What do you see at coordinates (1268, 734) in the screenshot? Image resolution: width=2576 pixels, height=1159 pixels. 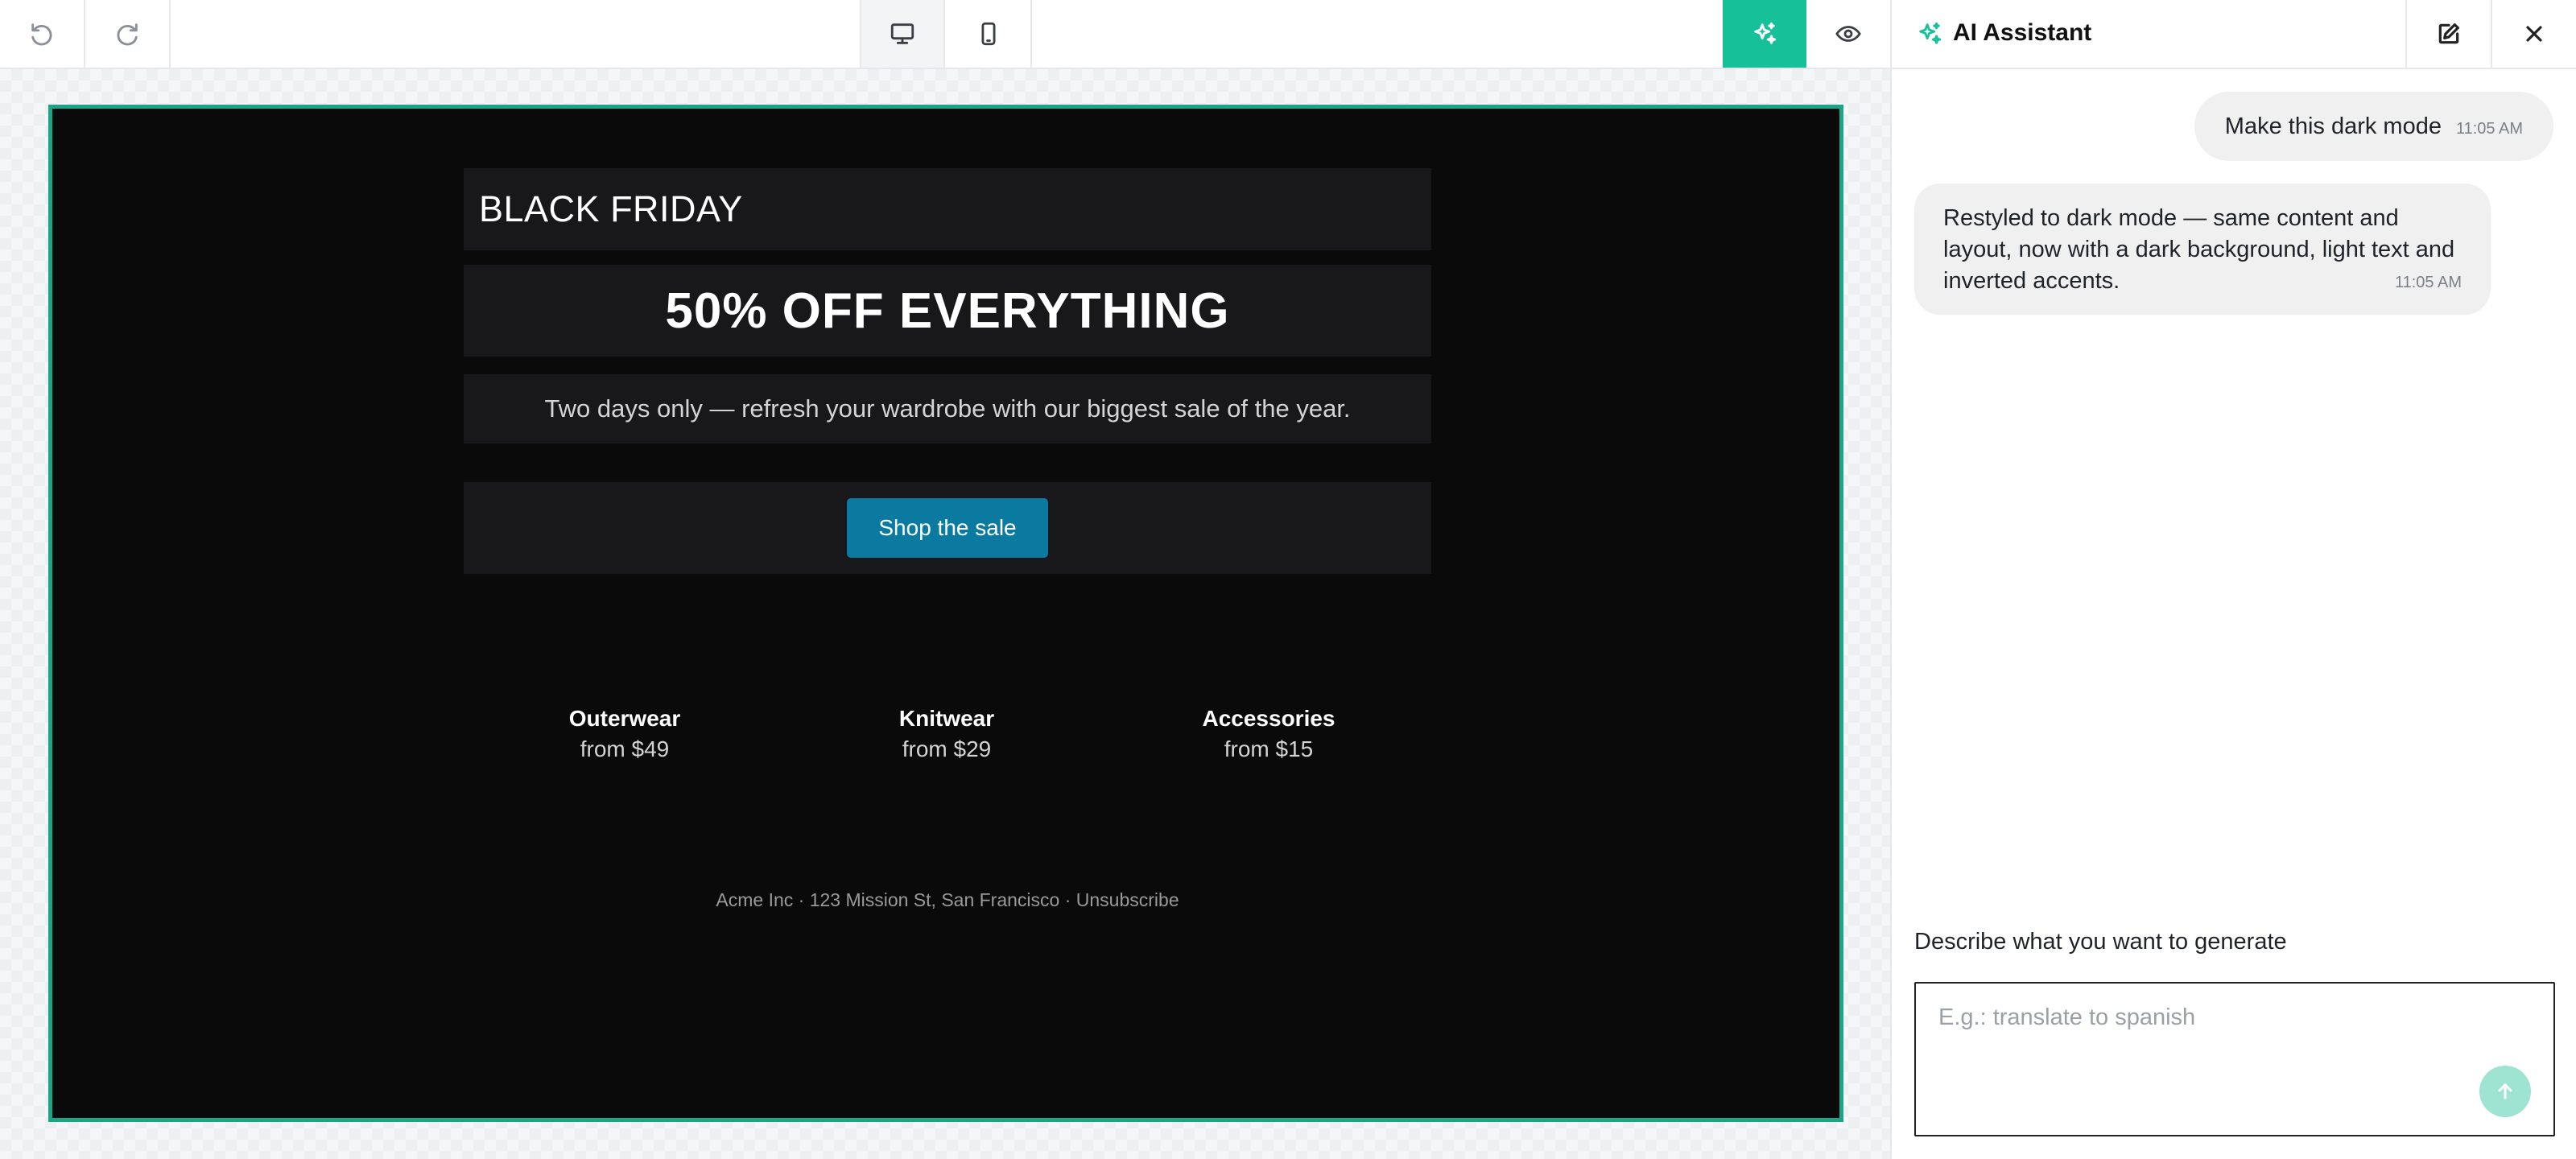 I see `category-item: Accessories from $15` at bounding box center [1268, 734].